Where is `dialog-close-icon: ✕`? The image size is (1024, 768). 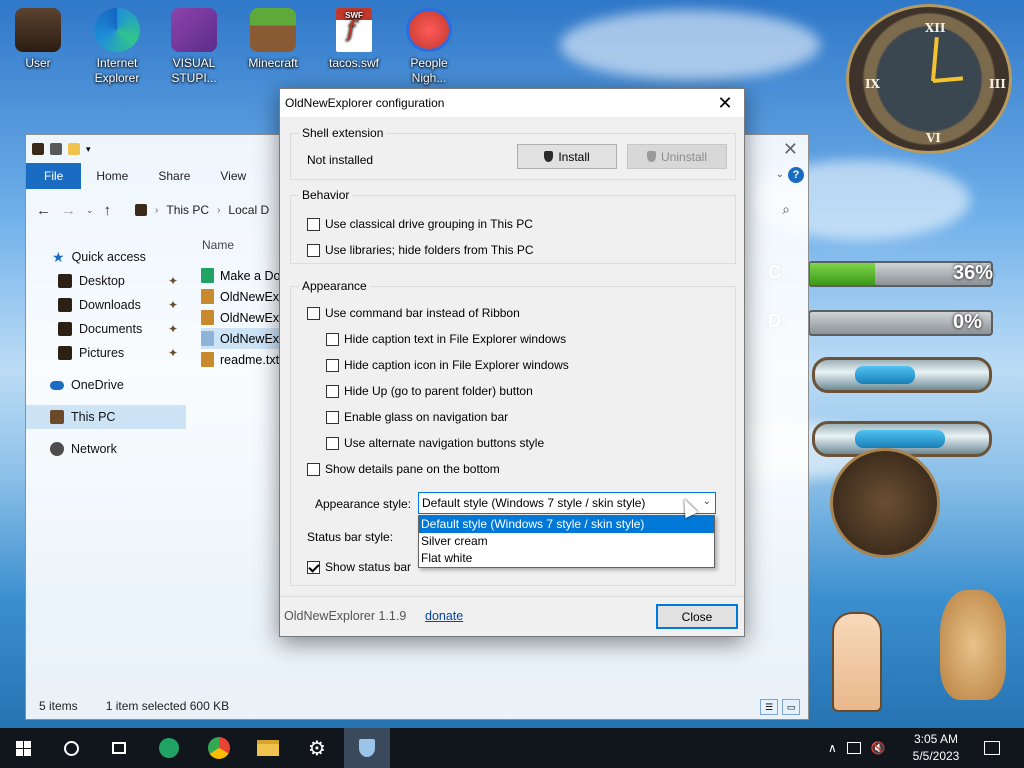 dialog-close-icon: ✕ is located at coordinates (725, 103).